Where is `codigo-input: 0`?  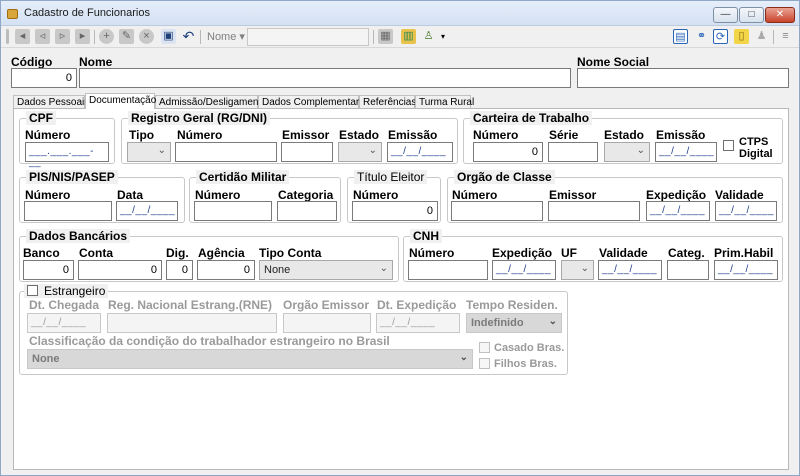
codigo-input: 0 is located at coordinates (44, 78).